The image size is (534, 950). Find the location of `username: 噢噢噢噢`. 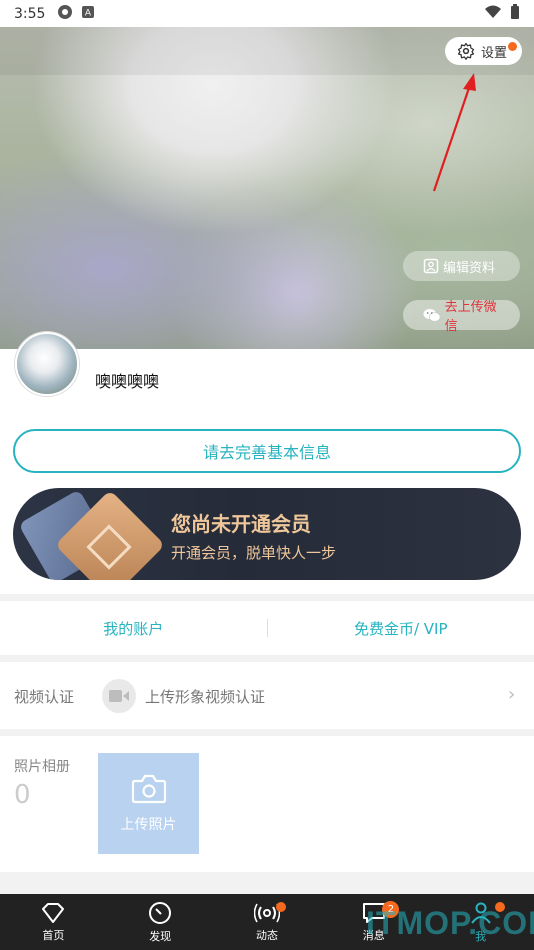

username: 噢噢噢噢 is located at coordinates (127, 381).